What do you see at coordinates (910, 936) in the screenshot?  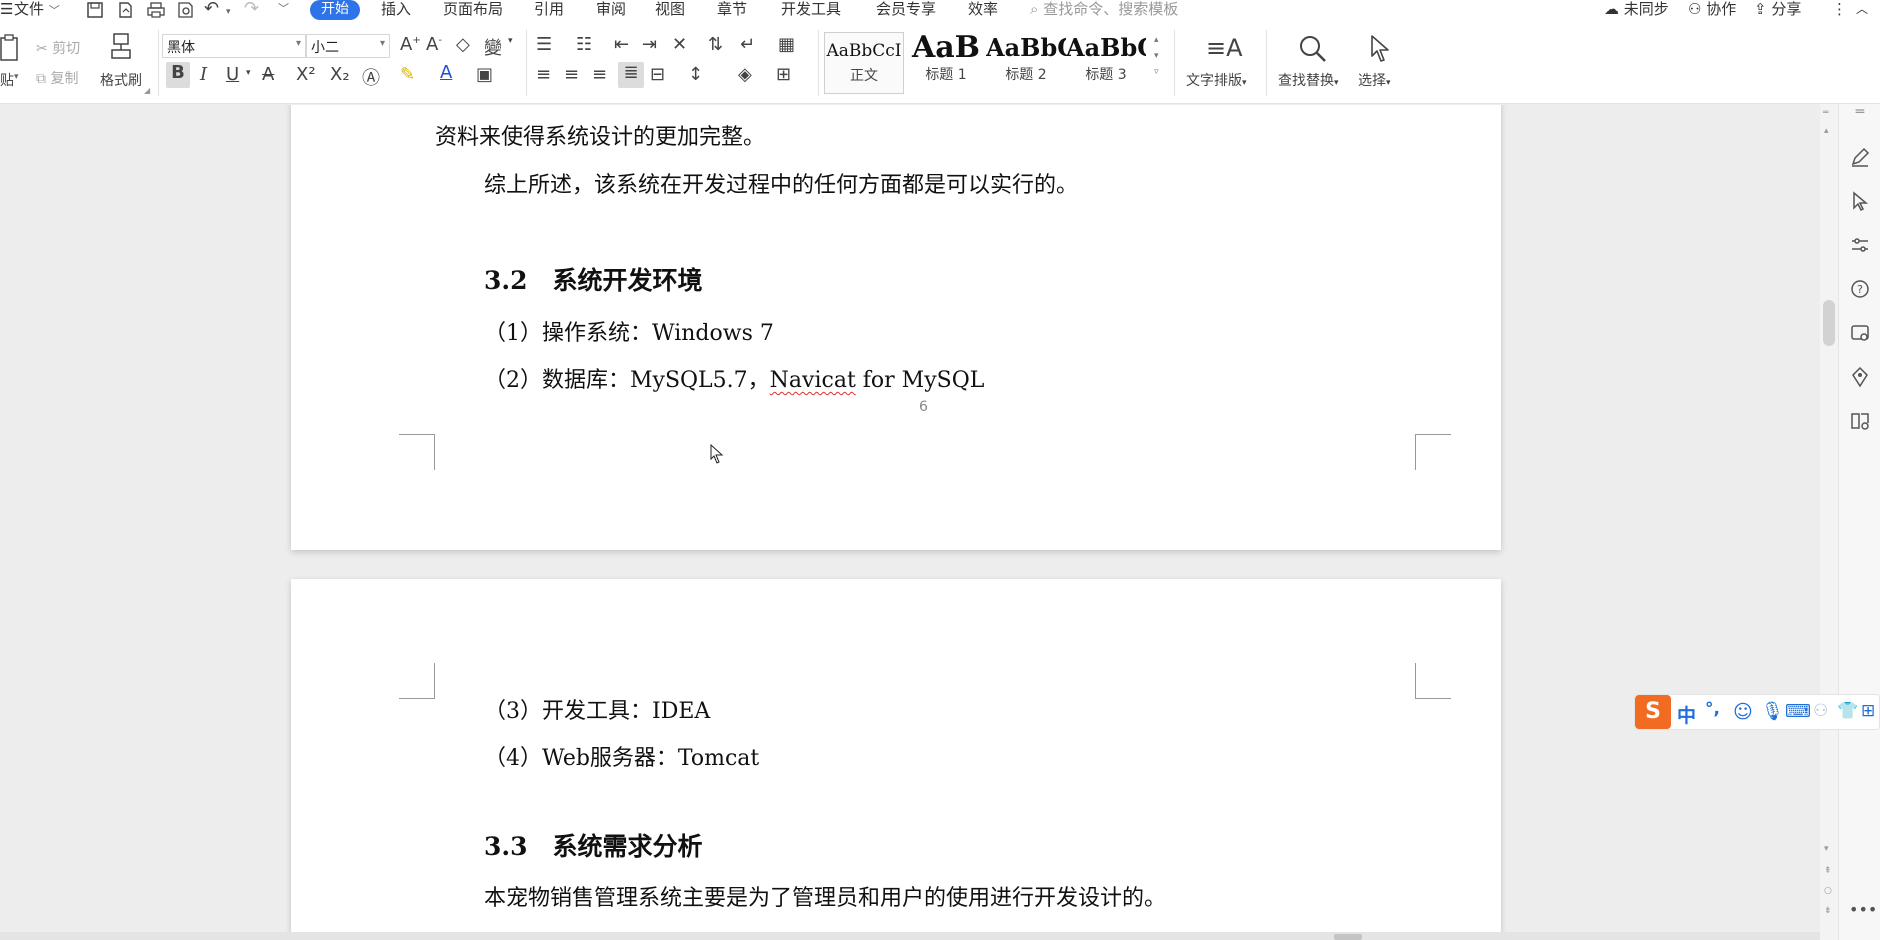 I see `horizontal-scrollbar` at bounding box center [910, 936].